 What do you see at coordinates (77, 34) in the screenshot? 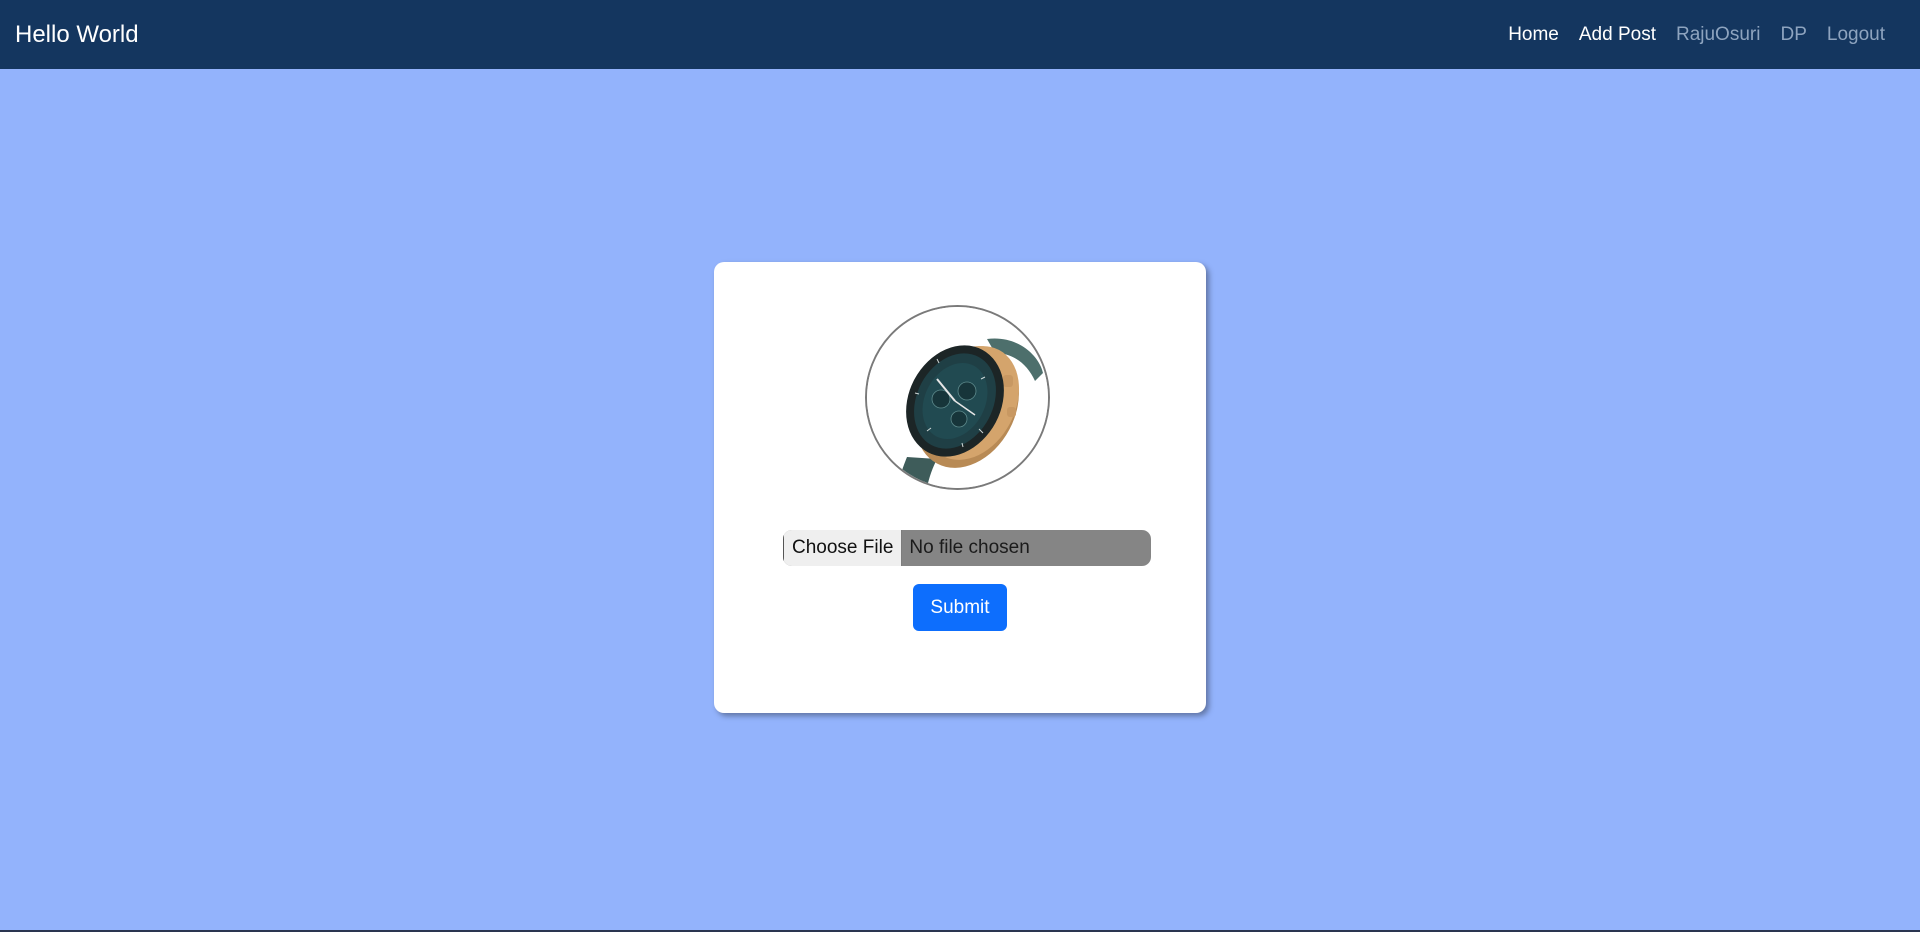
I see `brand-title: Hello World` at bounding box center [77, 34].